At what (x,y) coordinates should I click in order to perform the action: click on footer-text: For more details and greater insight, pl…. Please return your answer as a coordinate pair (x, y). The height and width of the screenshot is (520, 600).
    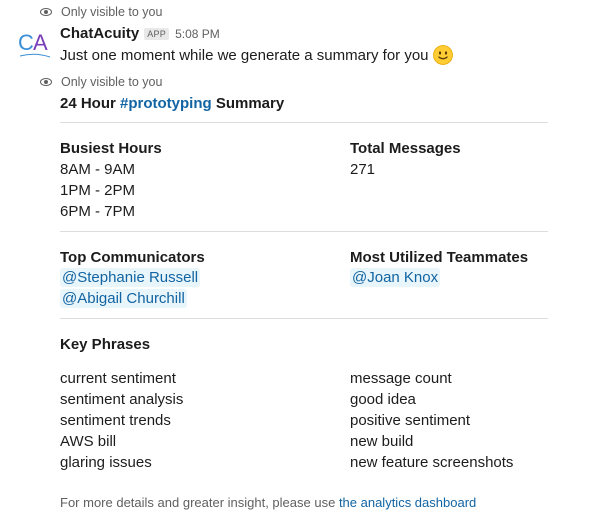
    Looking at the image, I should click on (199, 502).